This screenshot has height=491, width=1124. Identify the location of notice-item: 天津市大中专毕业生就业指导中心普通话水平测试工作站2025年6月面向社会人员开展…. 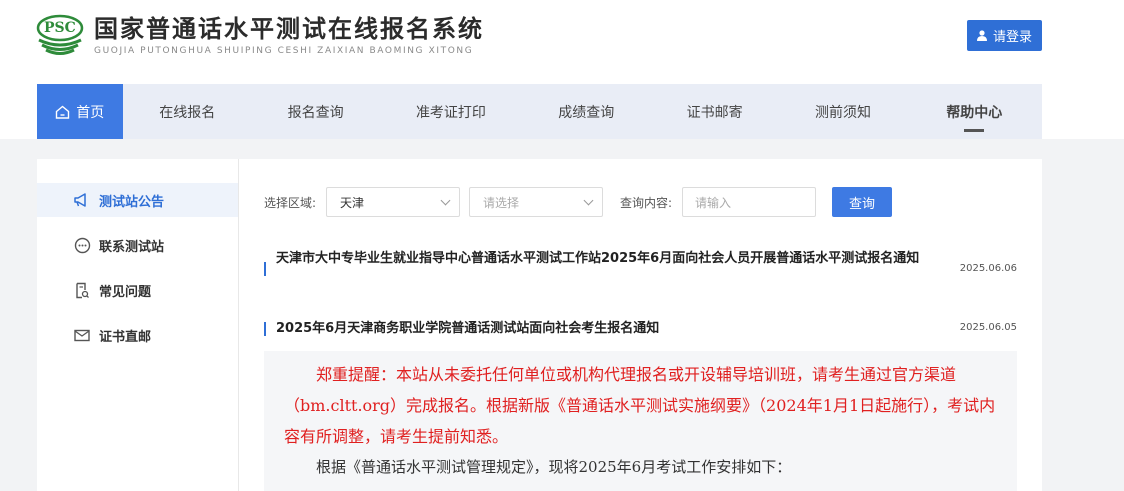
(640, 262).